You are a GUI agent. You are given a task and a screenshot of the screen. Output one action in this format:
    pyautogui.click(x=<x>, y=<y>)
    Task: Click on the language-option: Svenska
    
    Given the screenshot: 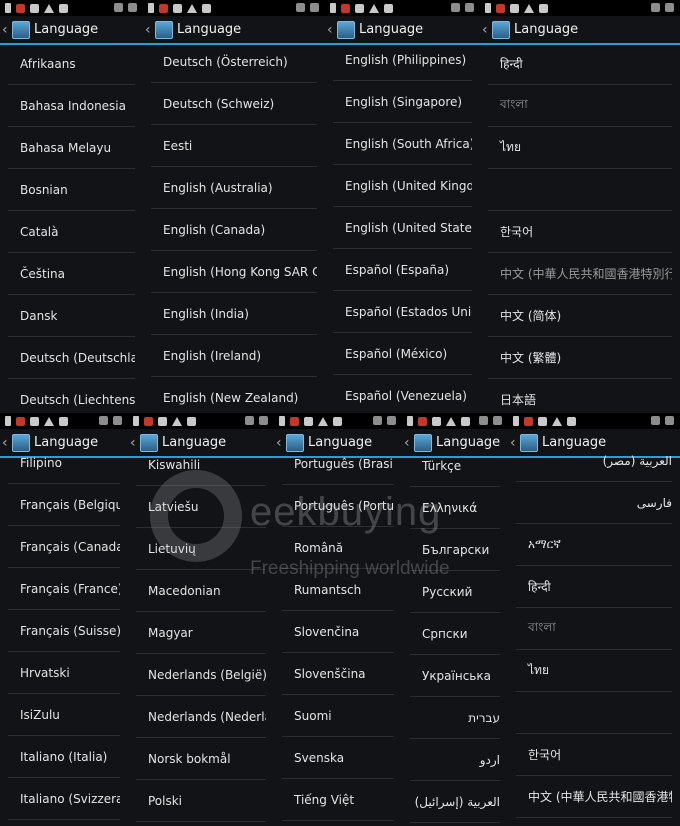 What is the action you would take?
    pyautogui.click(x=338, y=758)
    